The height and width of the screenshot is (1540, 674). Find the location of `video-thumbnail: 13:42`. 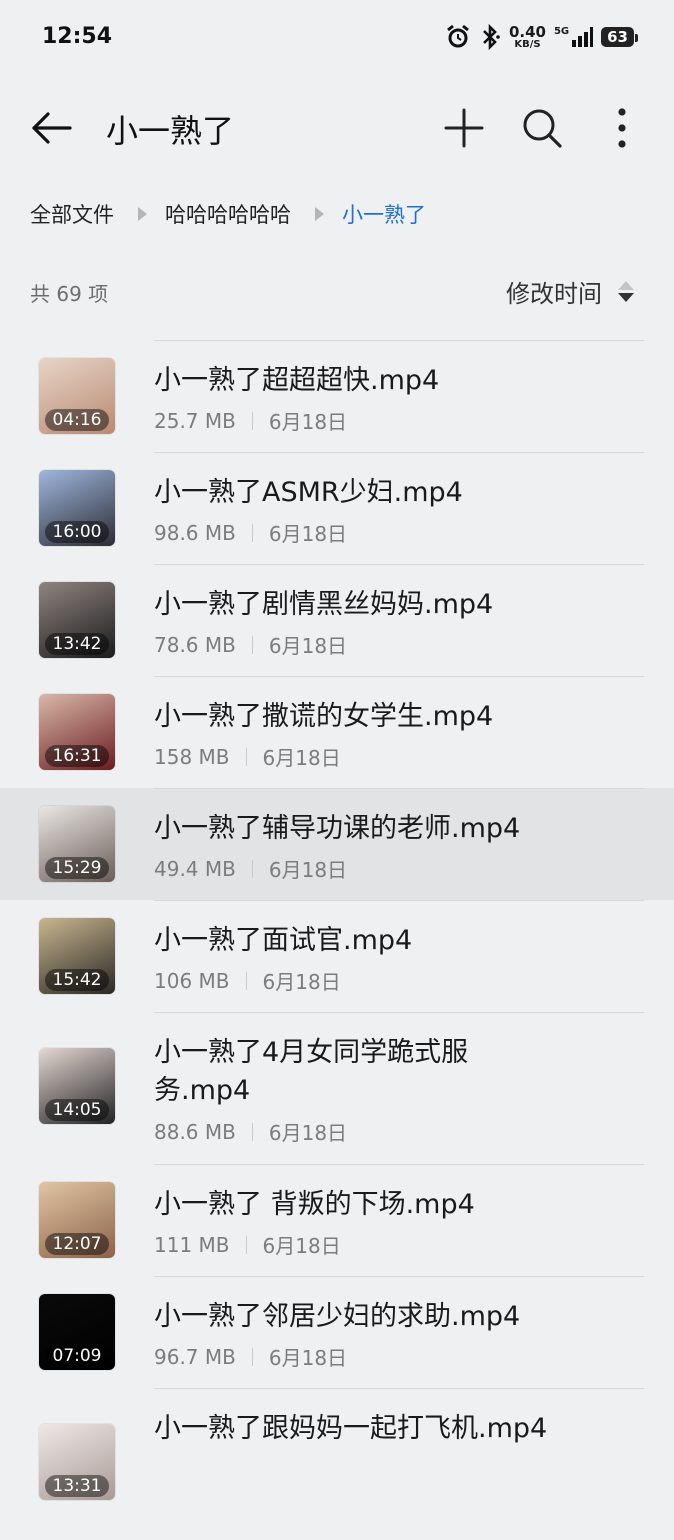

video-thumbnail: 13:42 is located at coordinates (77, 620).